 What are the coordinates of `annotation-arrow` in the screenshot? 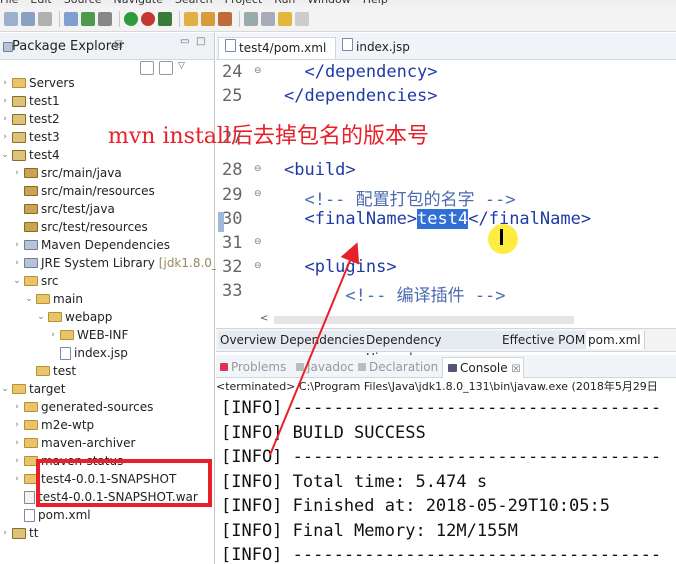 It's located at (314, 349).